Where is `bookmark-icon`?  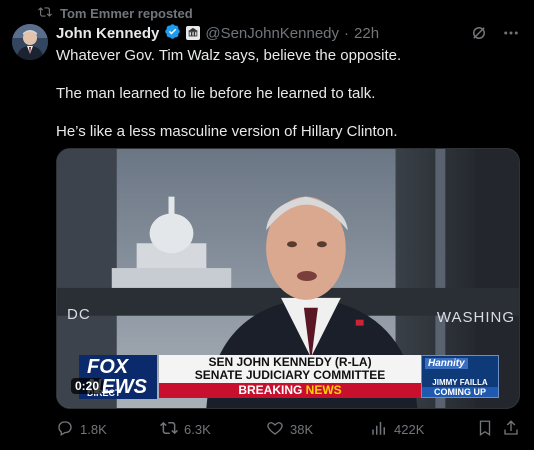 bookmark-icon is located at coordinates (485, 429).